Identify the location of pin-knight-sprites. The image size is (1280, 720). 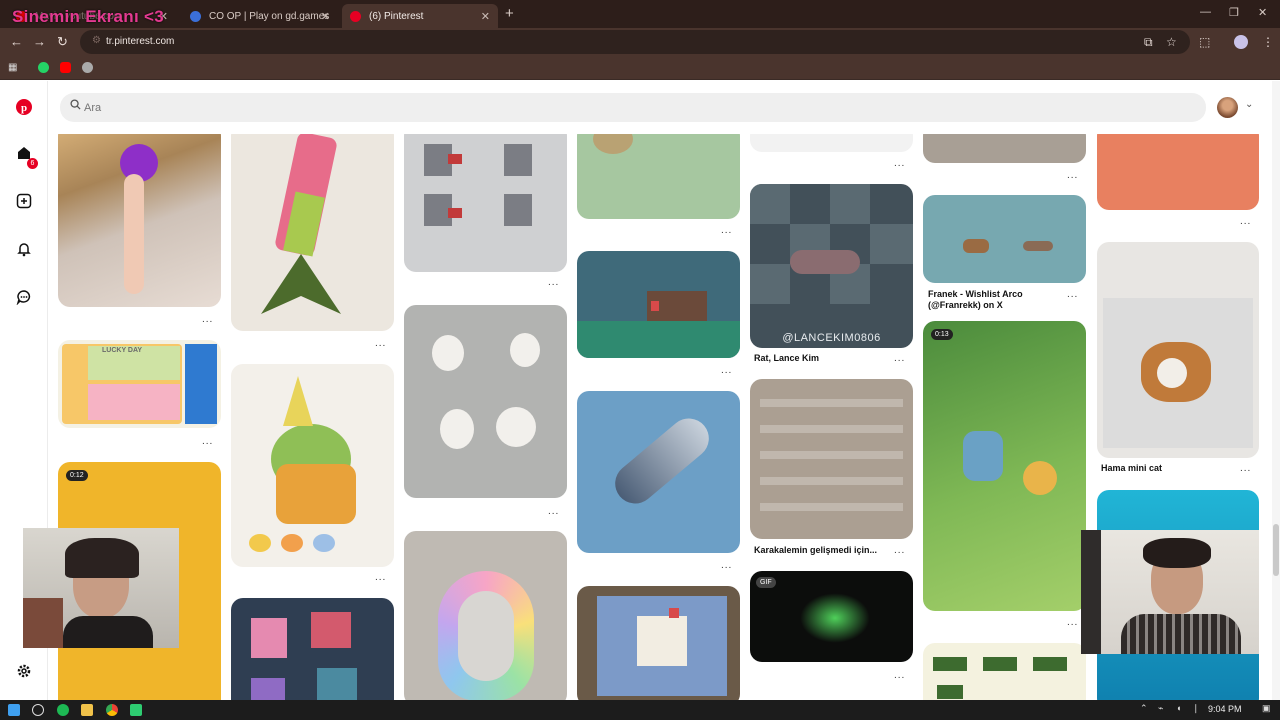
(485, 203).